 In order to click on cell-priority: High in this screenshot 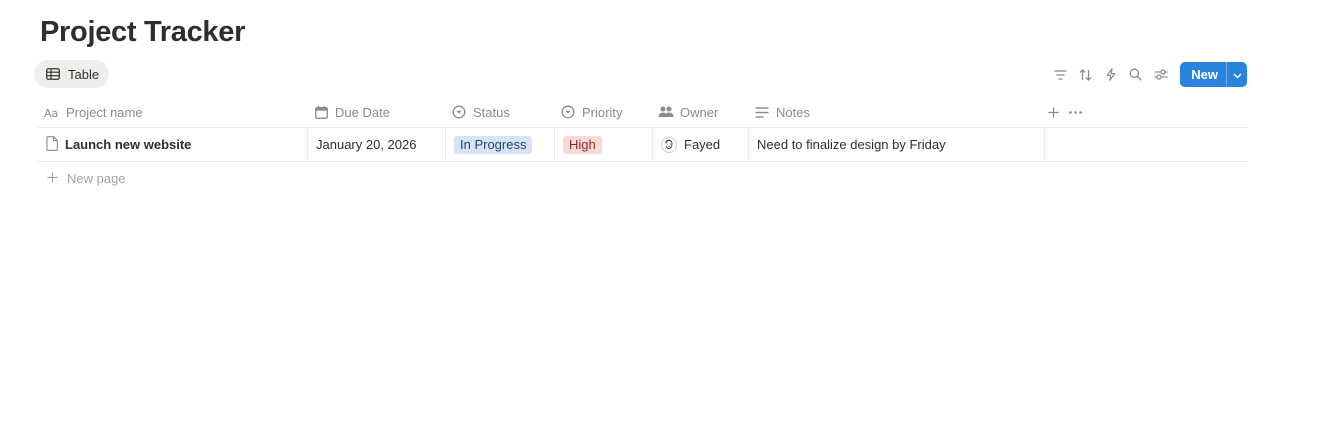, I will do `click(603, 144)`.